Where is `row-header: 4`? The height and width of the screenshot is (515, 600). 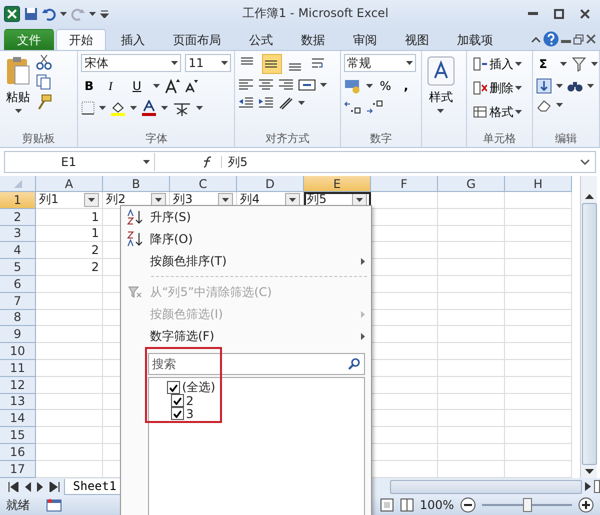
row-header: 4 is located at coordinates (18, 251).